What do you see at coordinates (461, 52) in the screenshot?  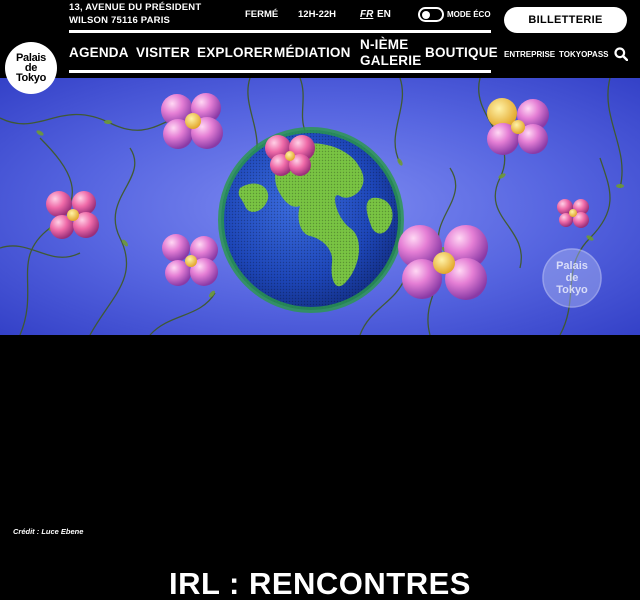 I see `nav-boutique: BOUTIQUE` at bounding box center [461, 52].